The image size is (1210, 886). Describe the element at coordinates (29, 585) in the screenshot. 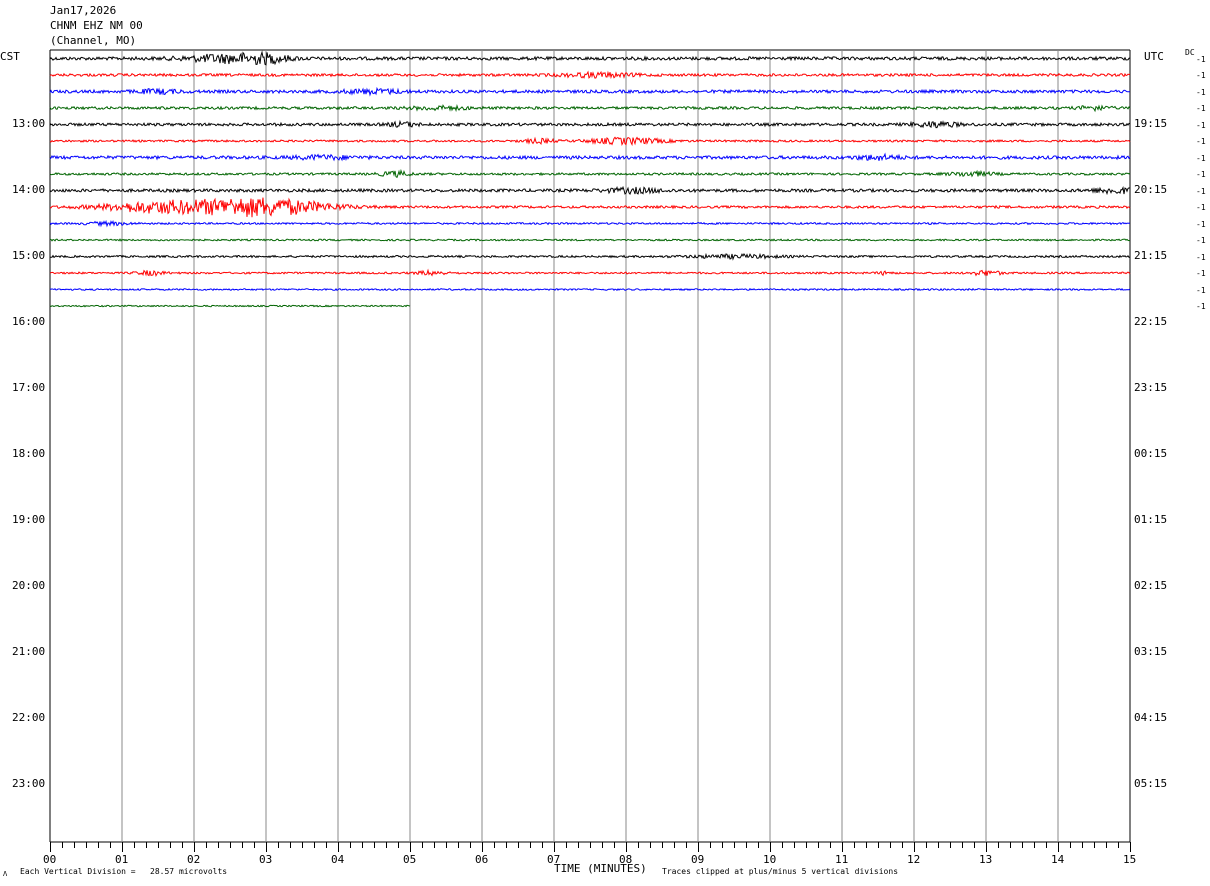

I see `left-hour-label: 20:00` at that location.